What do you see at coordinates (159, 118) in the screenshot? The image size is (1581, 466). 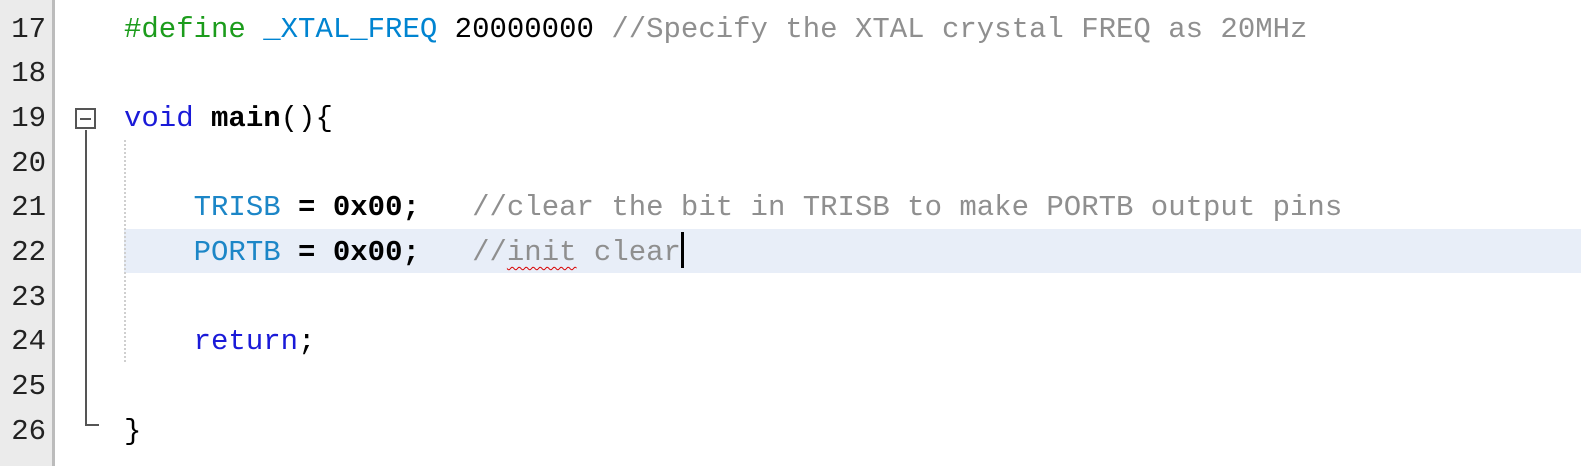 I see `keyword-void: void` at bounding box center [159, 118].